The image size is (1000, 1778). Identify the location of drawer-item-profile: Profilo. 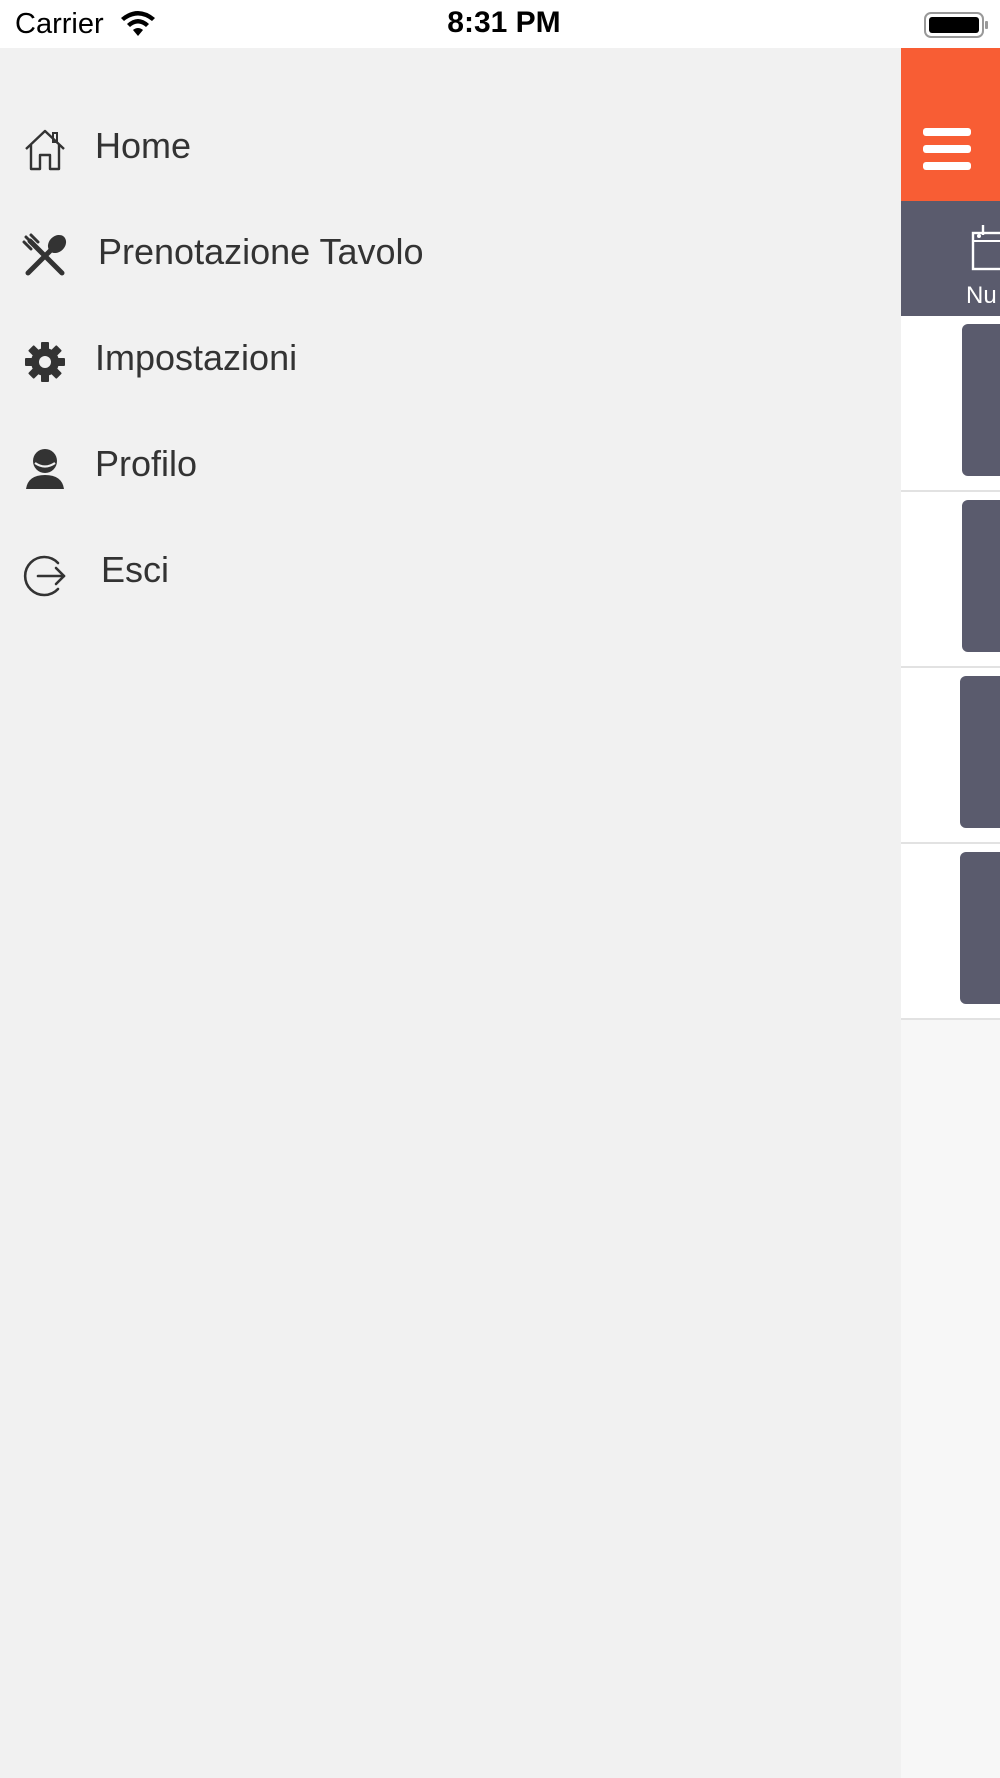
(450, 463).